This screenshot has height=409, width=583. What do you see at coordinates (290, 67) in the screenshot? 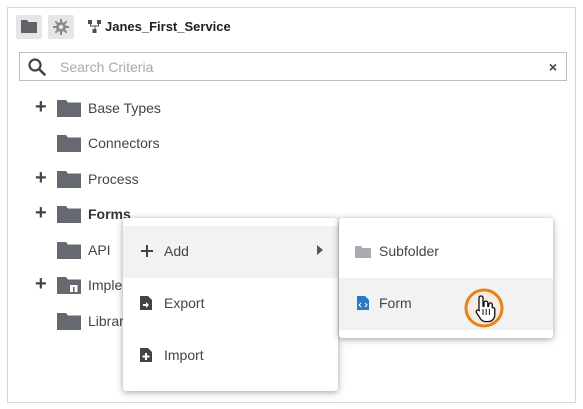
I see `search-input` at bounding box center [290, 67].